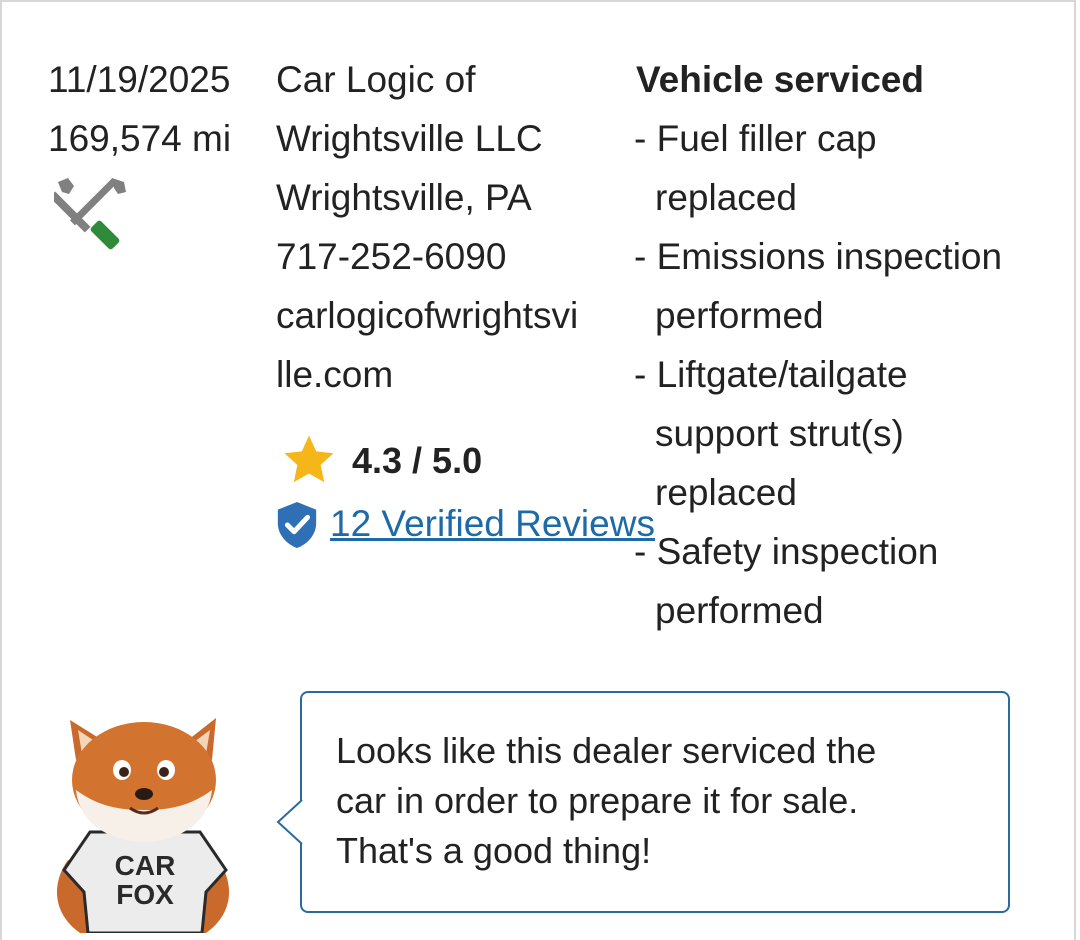 This screenshot has height=940, width=1080. Describe the element at coordinates (145, 894) in the screenshot. I see `mascot-shirt-line2: FOX` at that location.